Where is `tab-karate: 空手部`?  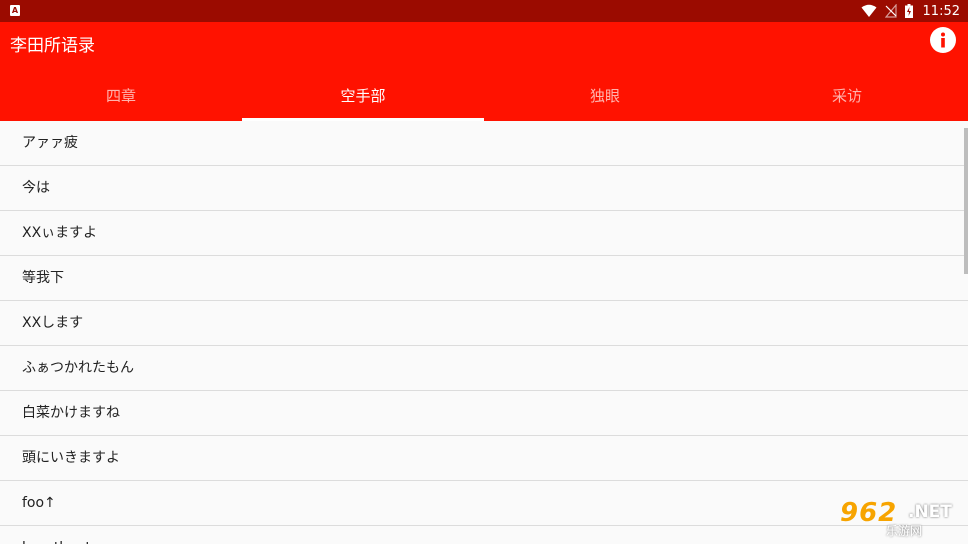 tab-karate: 空手部 is located at coordinates (363, 95).